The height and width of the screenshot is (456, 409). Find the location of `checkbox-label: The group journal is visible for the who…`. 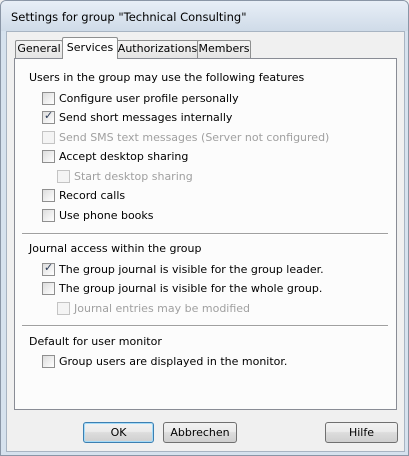

checkbox-label: The group journal is visible for the who… is located at coordinates (191, 288).